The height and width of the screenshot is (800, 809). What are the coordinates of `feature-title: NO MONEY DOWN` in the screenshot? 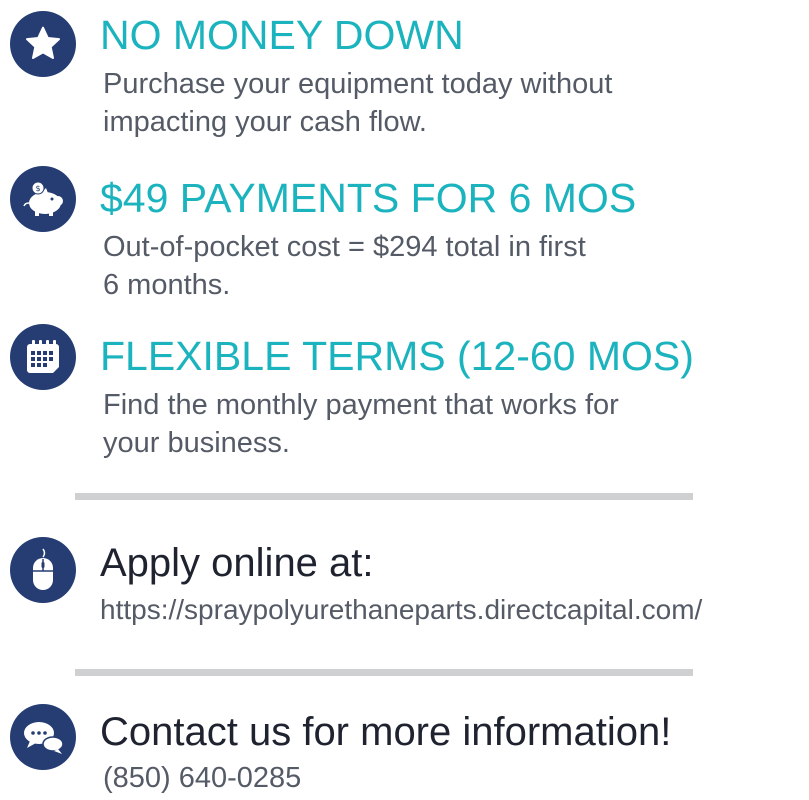 It's located at (282, 35).